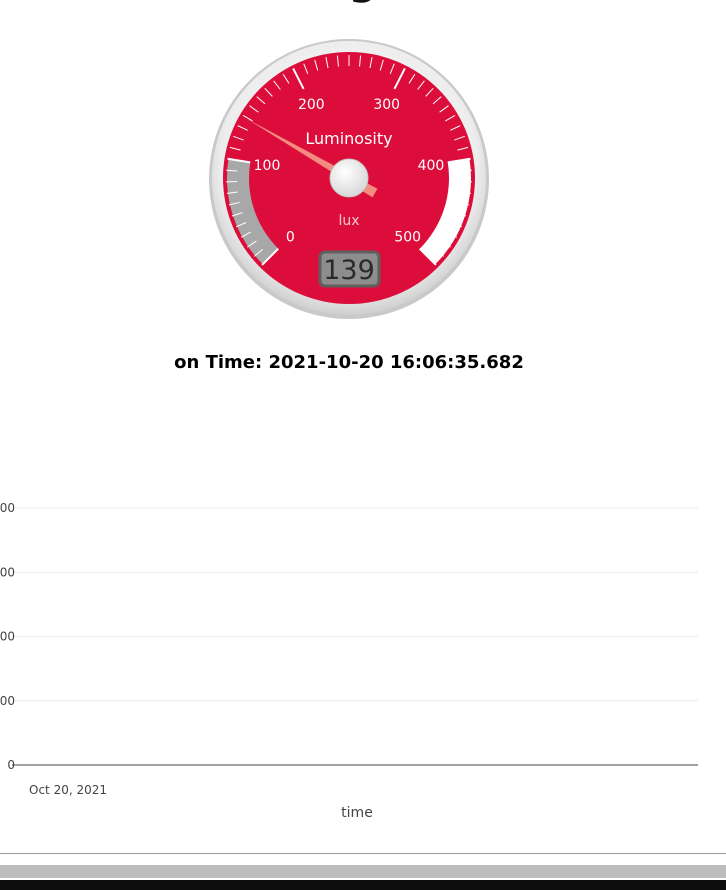  I want to click on luminosity-gauge: 0 100 200 300 400 500 Luminosity lux 139, so click(349, 179).